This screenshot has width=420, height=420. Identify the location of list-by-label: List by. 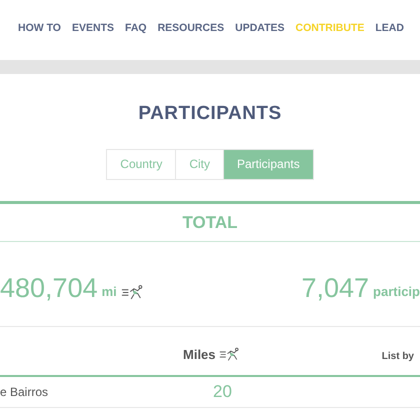
(398, 357).